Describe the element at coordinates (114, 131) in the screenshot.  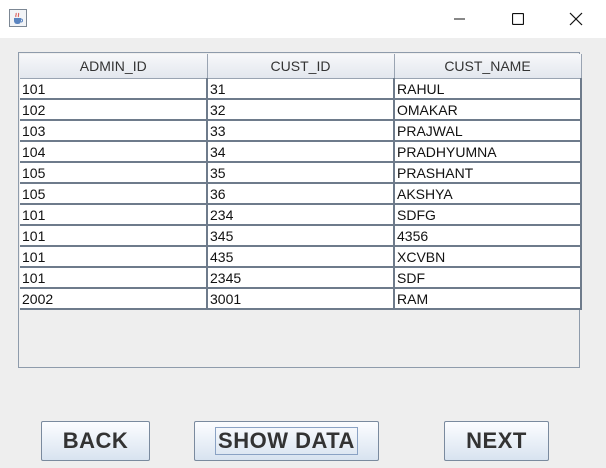
I see `admin-id-cell: 103` at that location.